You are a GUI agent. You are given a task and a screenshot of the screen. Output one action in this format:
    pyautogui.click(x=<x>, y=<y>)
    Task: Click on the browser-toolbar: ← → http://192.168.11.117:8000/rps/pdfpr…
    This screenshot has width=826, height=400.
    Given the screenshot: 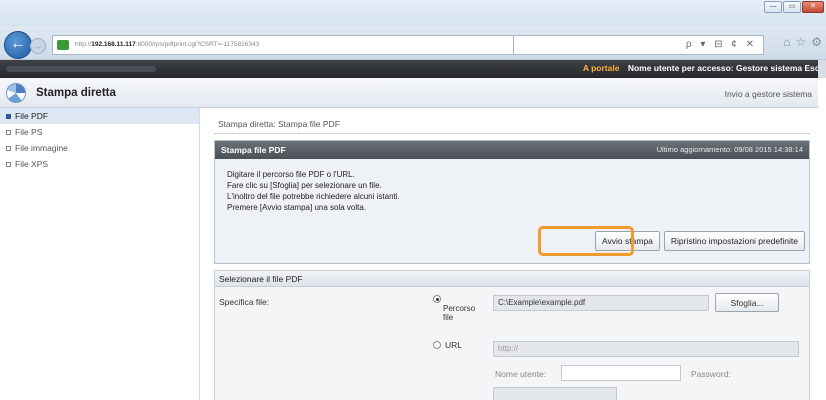 What is the action you would take?
    pyautogui.click(x=413, y=43)
    